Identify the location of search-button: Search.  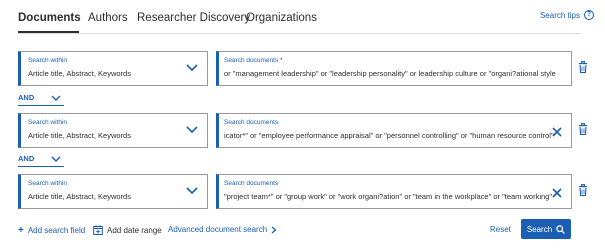
(546, 229).